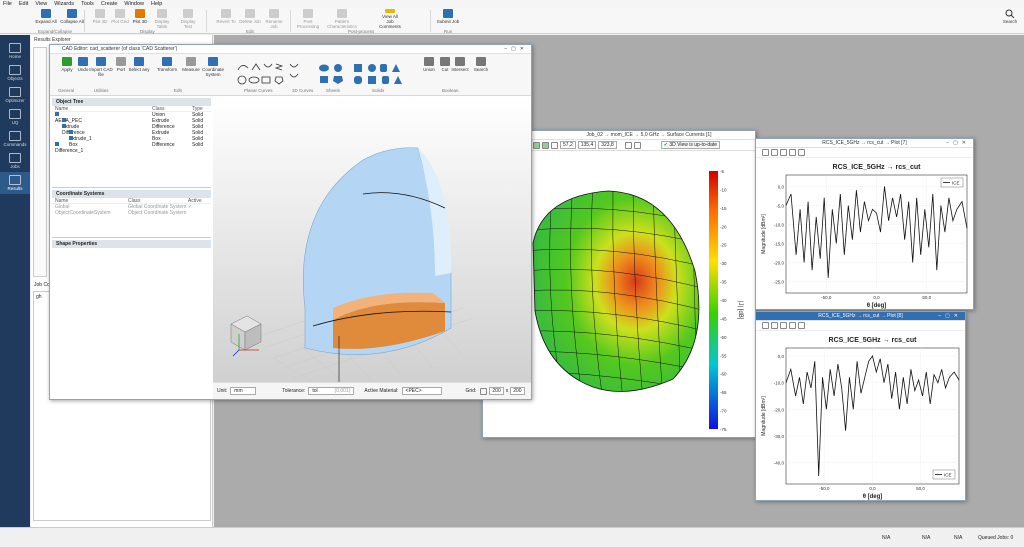 This screenshot has height=547, width=1024. I want to click on loft-icon, so click(398, 80).